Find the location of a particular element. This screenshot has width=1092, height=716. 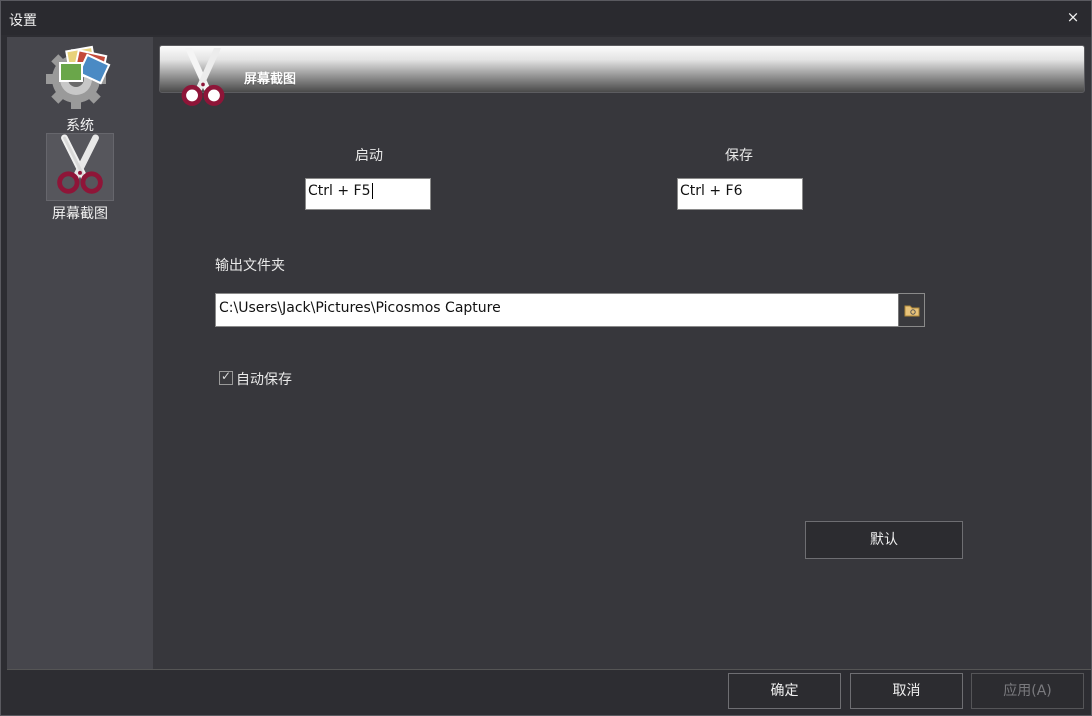

start-hotkey-value: Ctrl + F5 is located at coordinates (339, 191).